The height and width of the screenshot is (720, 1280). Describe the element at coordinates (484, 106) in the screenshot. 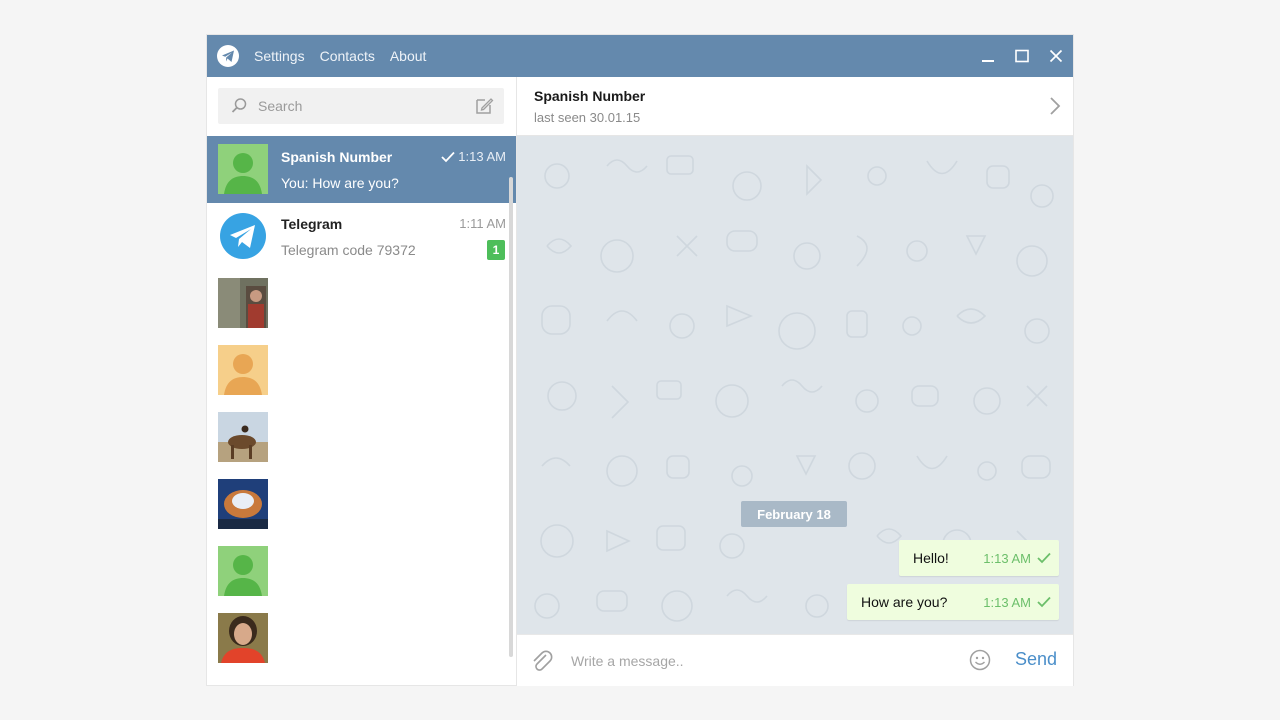

I see `compose-icon` at that location.